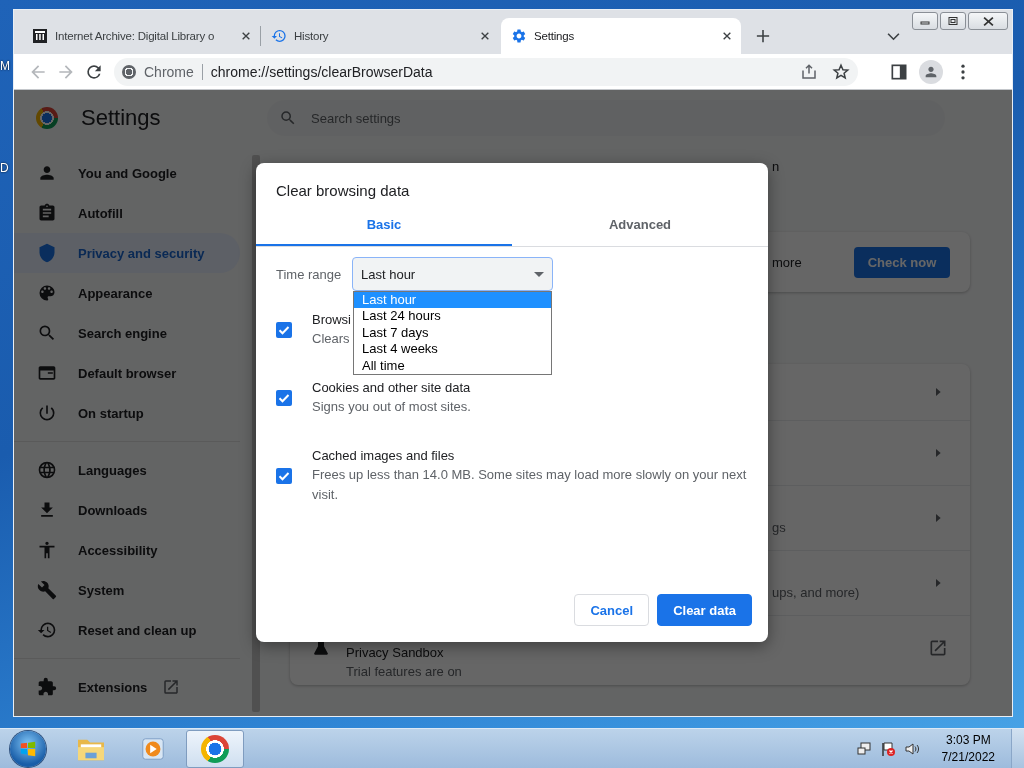  Describe the element at coordinates (530, 485) in the screenshot. I see `option-description: Frees up less than 14.0 MB. Some sites may load more slowly on your next visit.` at that location.